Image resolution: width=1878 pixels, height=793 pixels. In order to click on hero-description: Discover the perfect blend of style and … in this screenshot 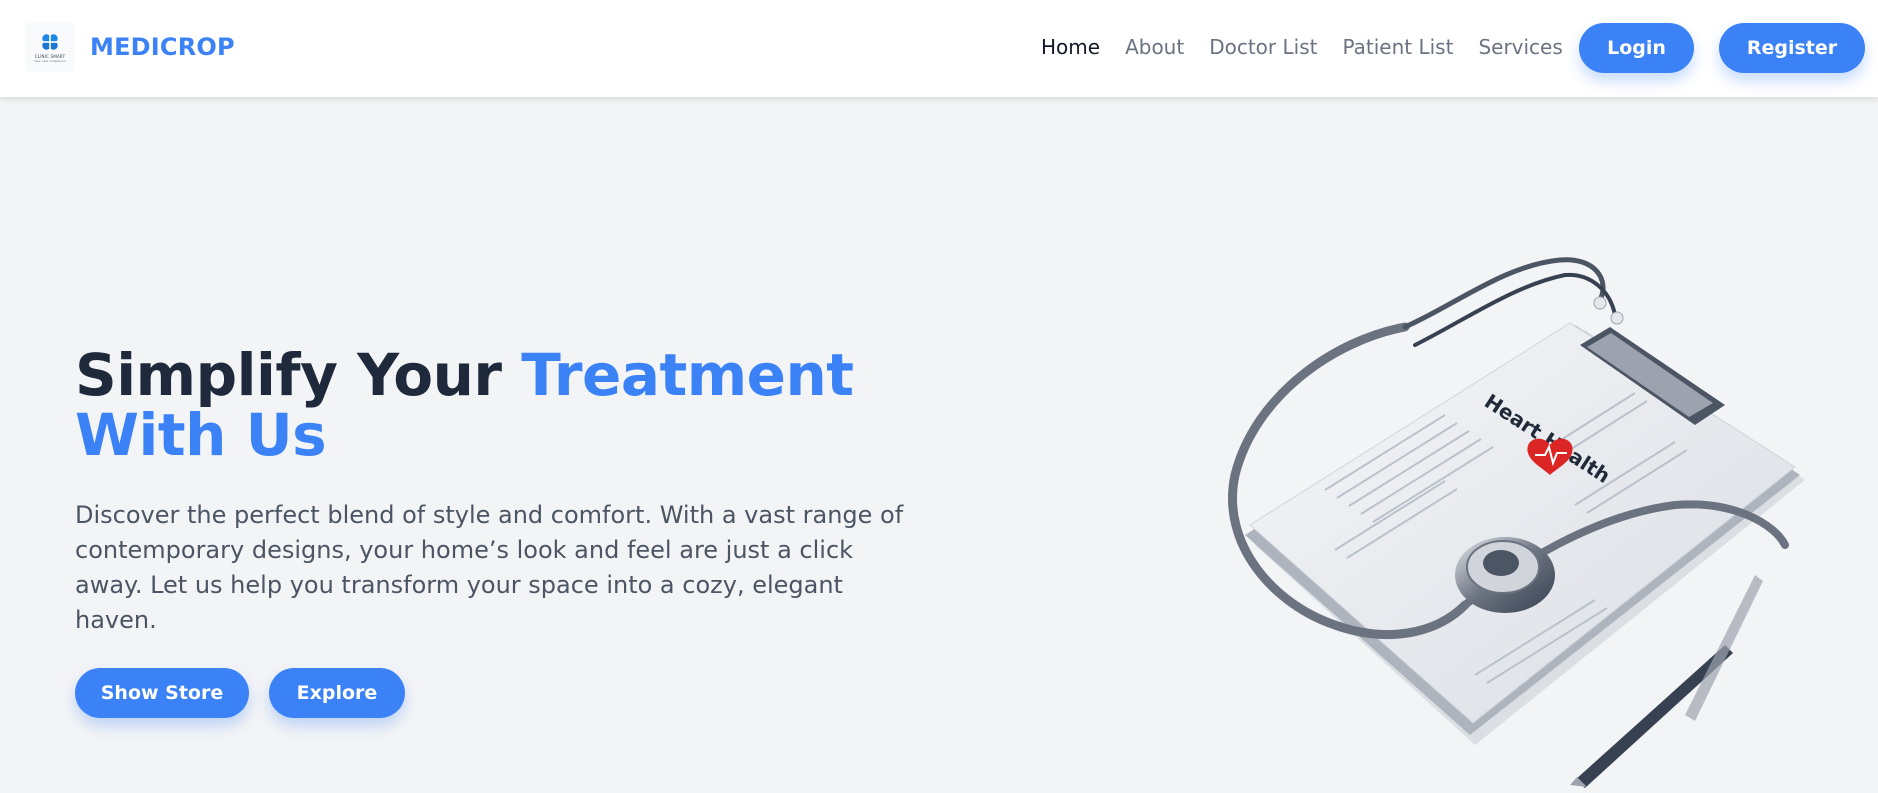, I will do `click(489, 567)`.